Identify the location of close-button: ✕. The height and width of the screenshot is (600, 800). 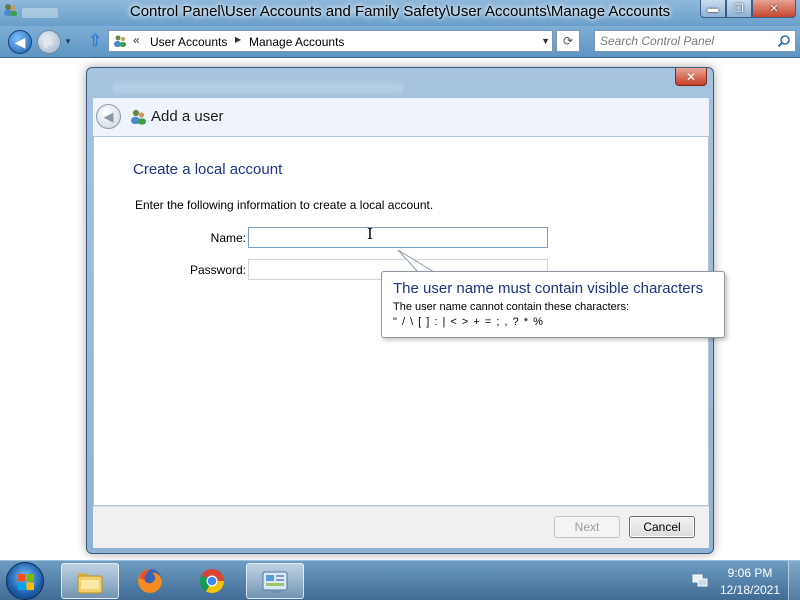
(774, 9).